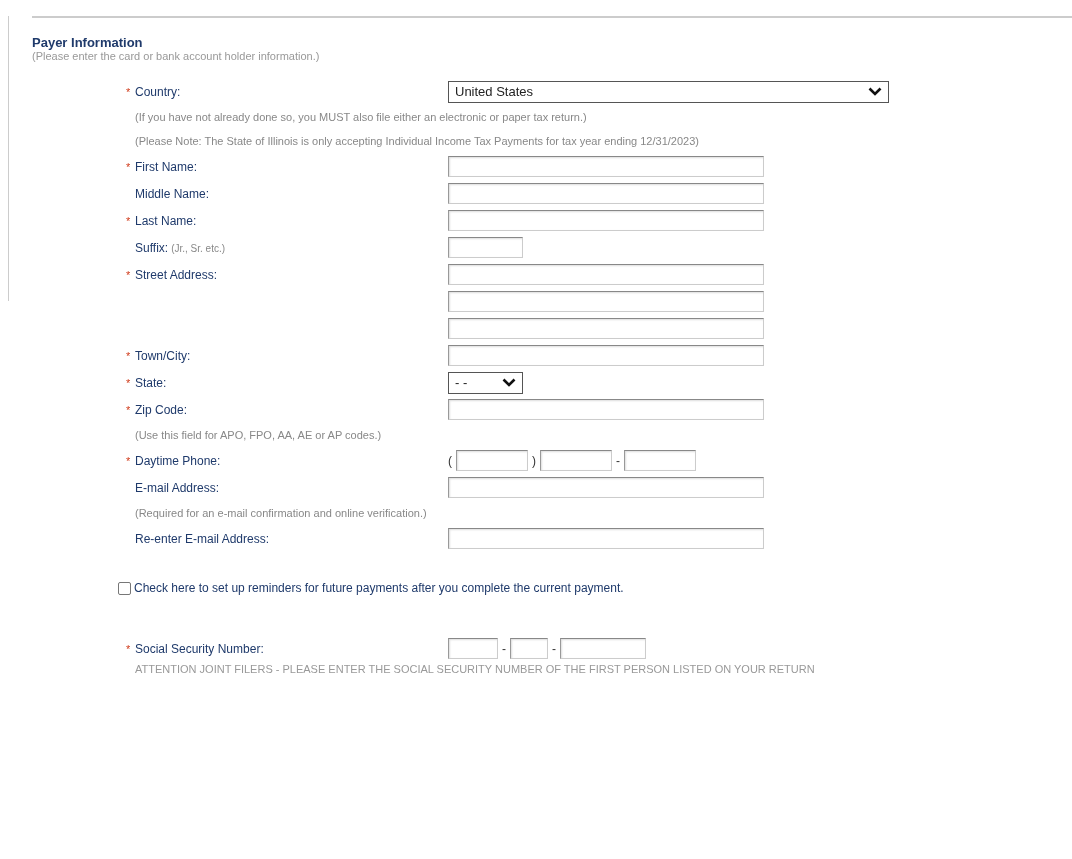  Describe the element at coordinates (166, 221) in the screenshot. I see `field-label: Last Name:` at that location.